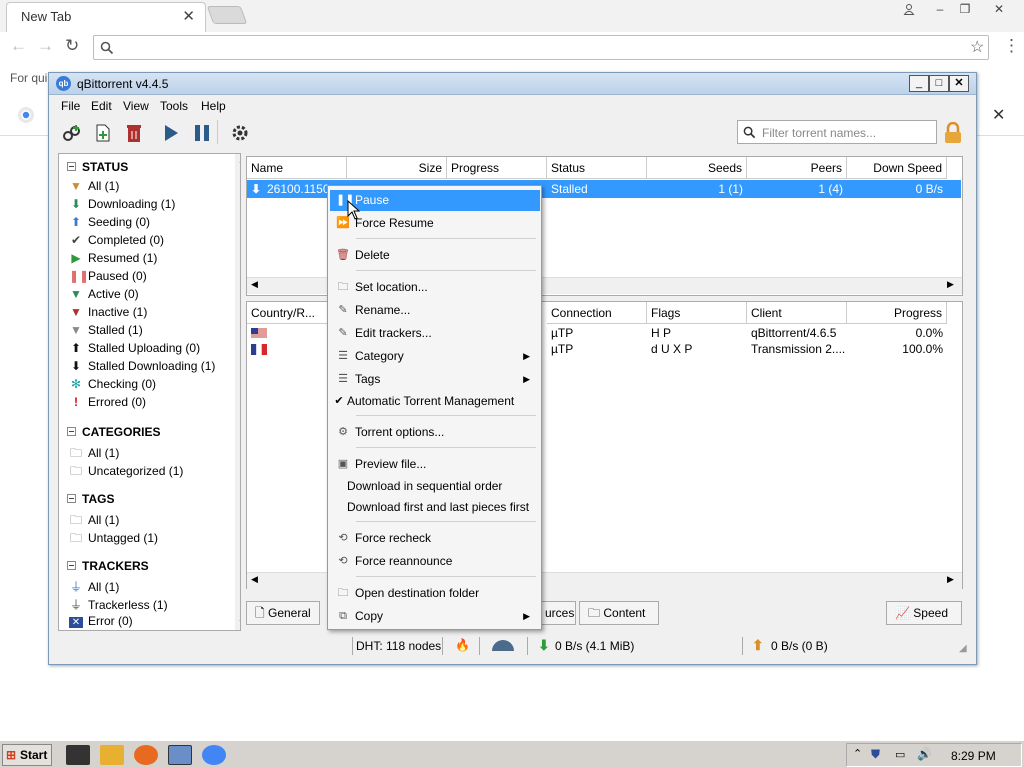  Describe the element at coordinates (113, 258) in the screenshot. I see `sidebar-item-resumed: ▶ Resumed (1)` at that location.